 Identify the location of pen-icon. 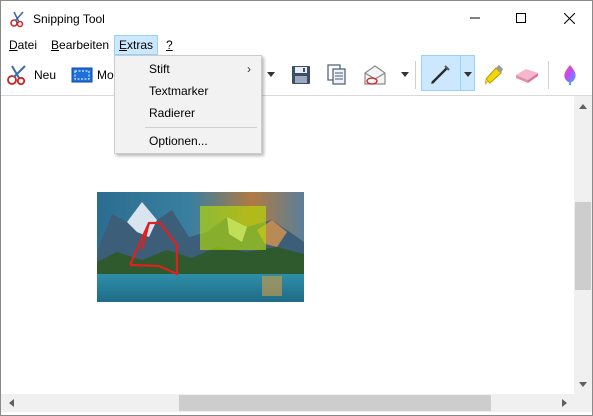
(440, 74).